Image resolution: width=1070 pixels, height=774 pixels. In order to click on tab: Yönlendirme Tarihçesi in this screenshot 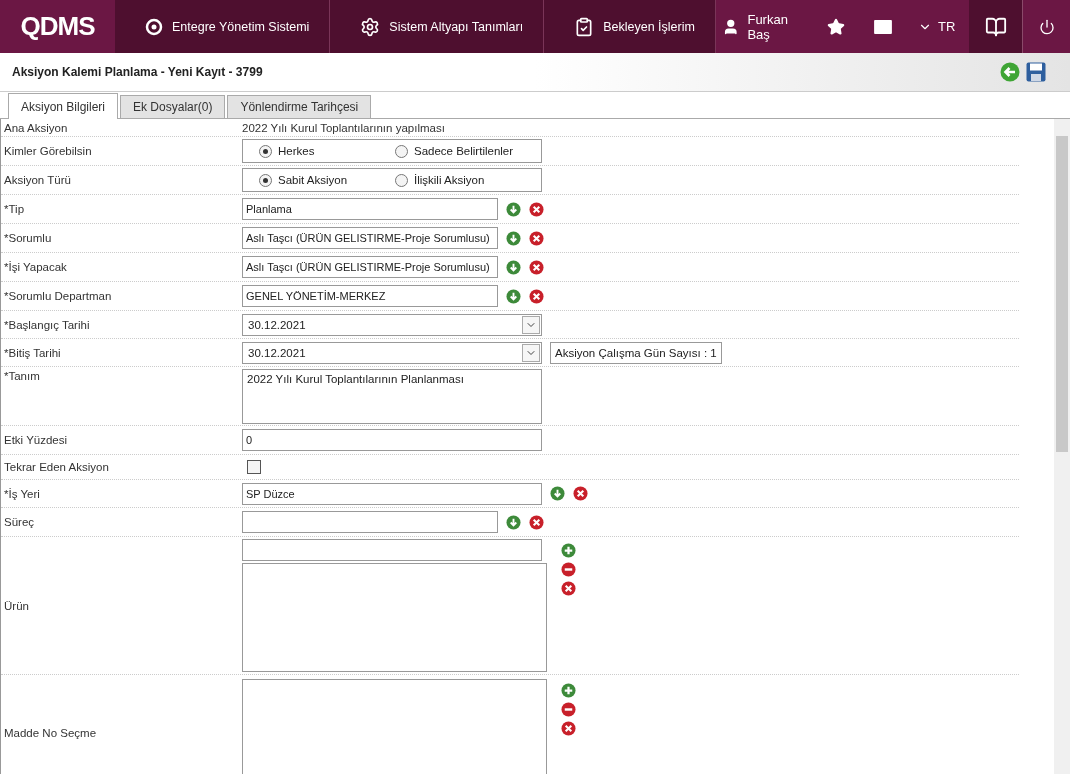, I will do `click(299, 106)`.